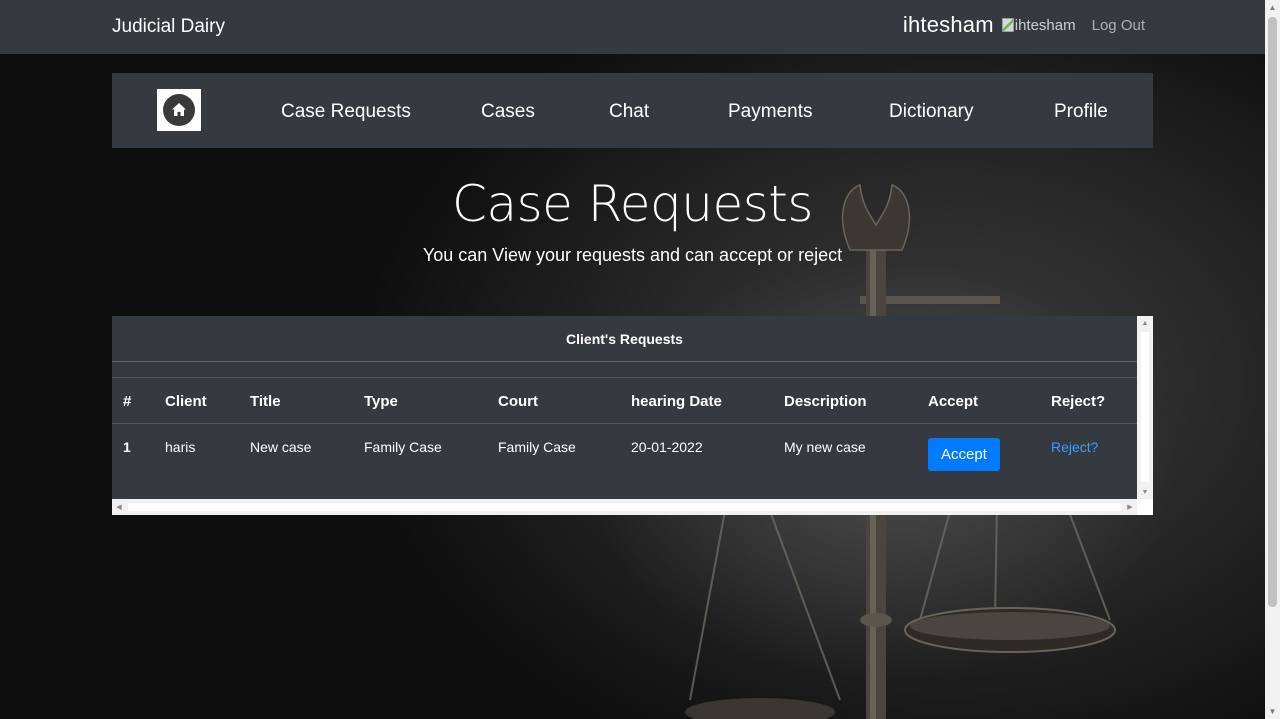 The image size is (1280, 719). Describe the element at coordinates (770, 112) in the screenshot. I see `nav-item-payments: Payments` at that location.